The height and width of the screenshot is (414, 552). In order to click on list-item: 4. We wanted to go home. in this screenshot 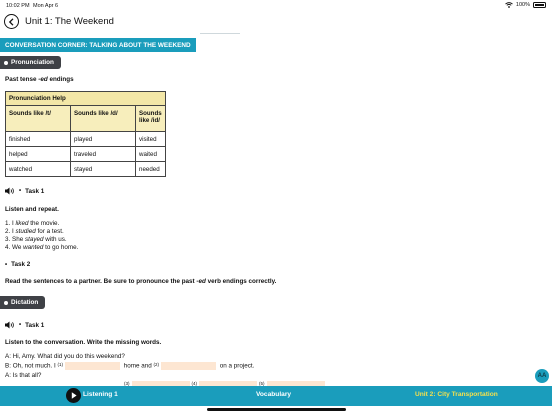, I will do `click(41, 247)`.